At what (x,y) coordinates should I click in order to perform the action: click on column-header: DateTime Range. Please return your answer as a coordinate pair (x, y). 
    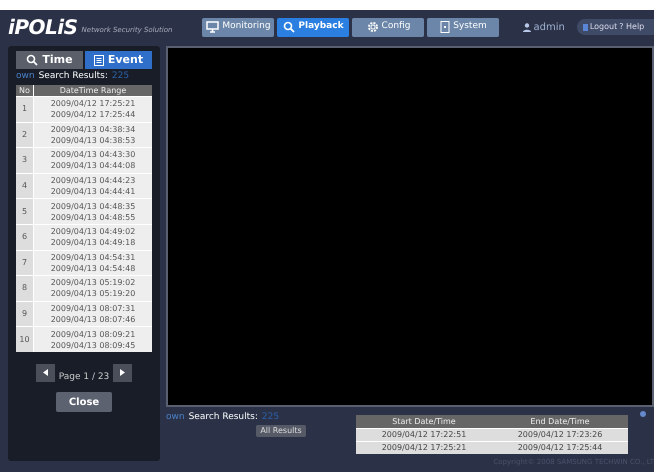
    Looking at the image, I should click on (92, 90).